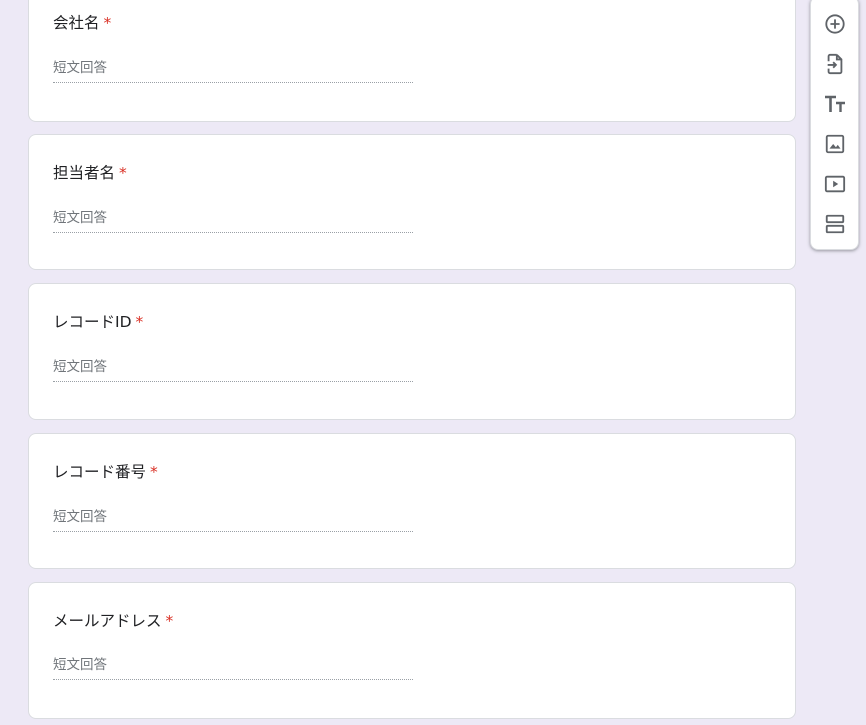 Image resolution: width=866 pixels, height=725 pixels. Describe the element at coordinates (834, 125) in the screenshot. I see `floating-toolbar` at that location.